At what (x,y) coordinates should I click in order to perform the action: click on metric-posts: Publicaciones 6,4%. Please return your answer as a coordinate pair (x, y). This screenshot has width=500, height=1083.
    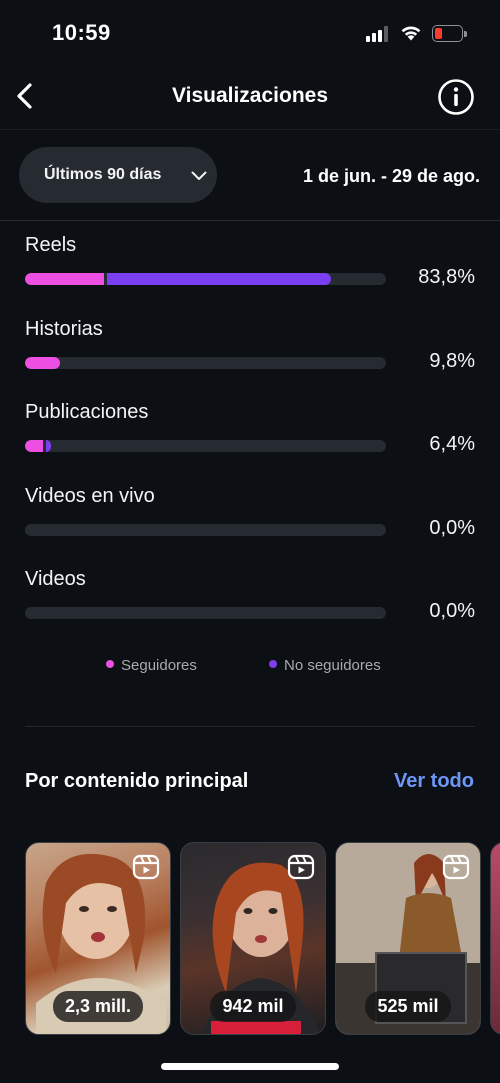
    Looking at the image, I should click on (250, 436).